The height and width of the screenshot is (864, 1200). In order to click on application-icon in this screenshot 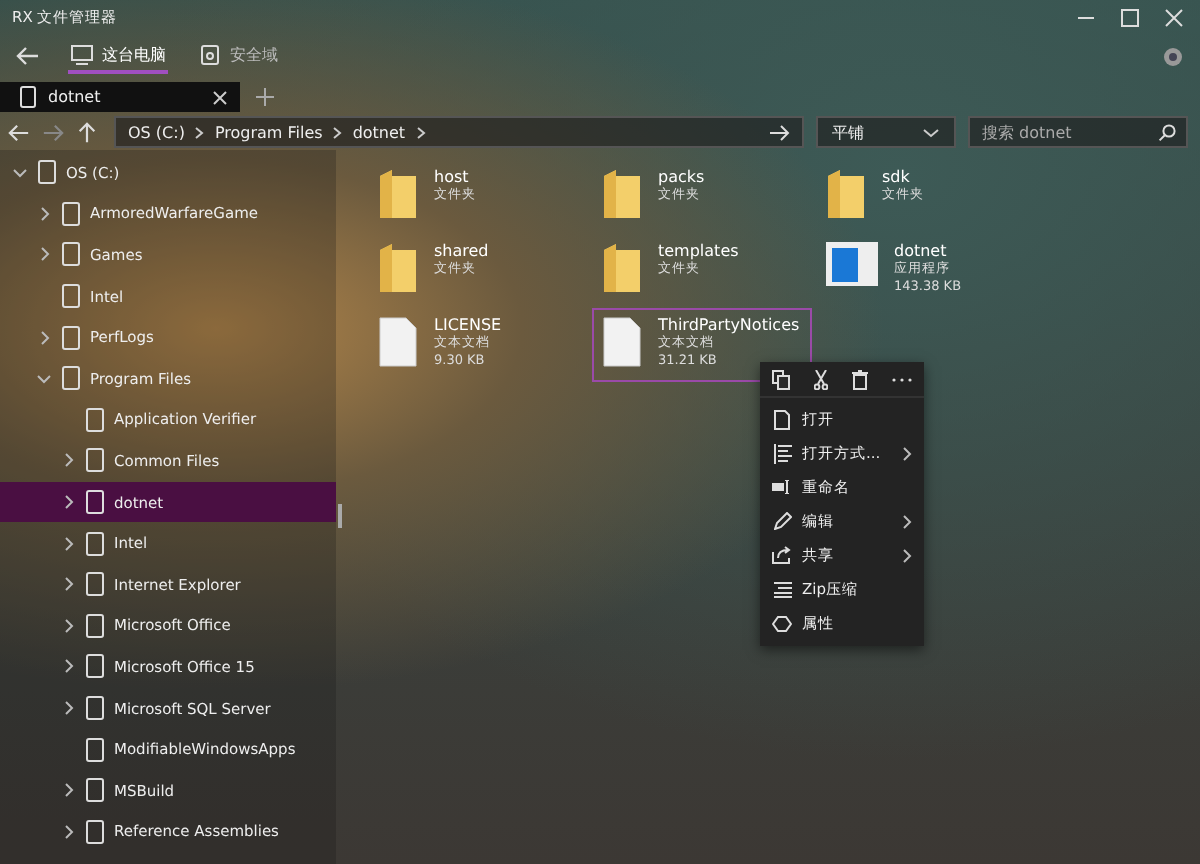, I will do `click(852, 264)`.